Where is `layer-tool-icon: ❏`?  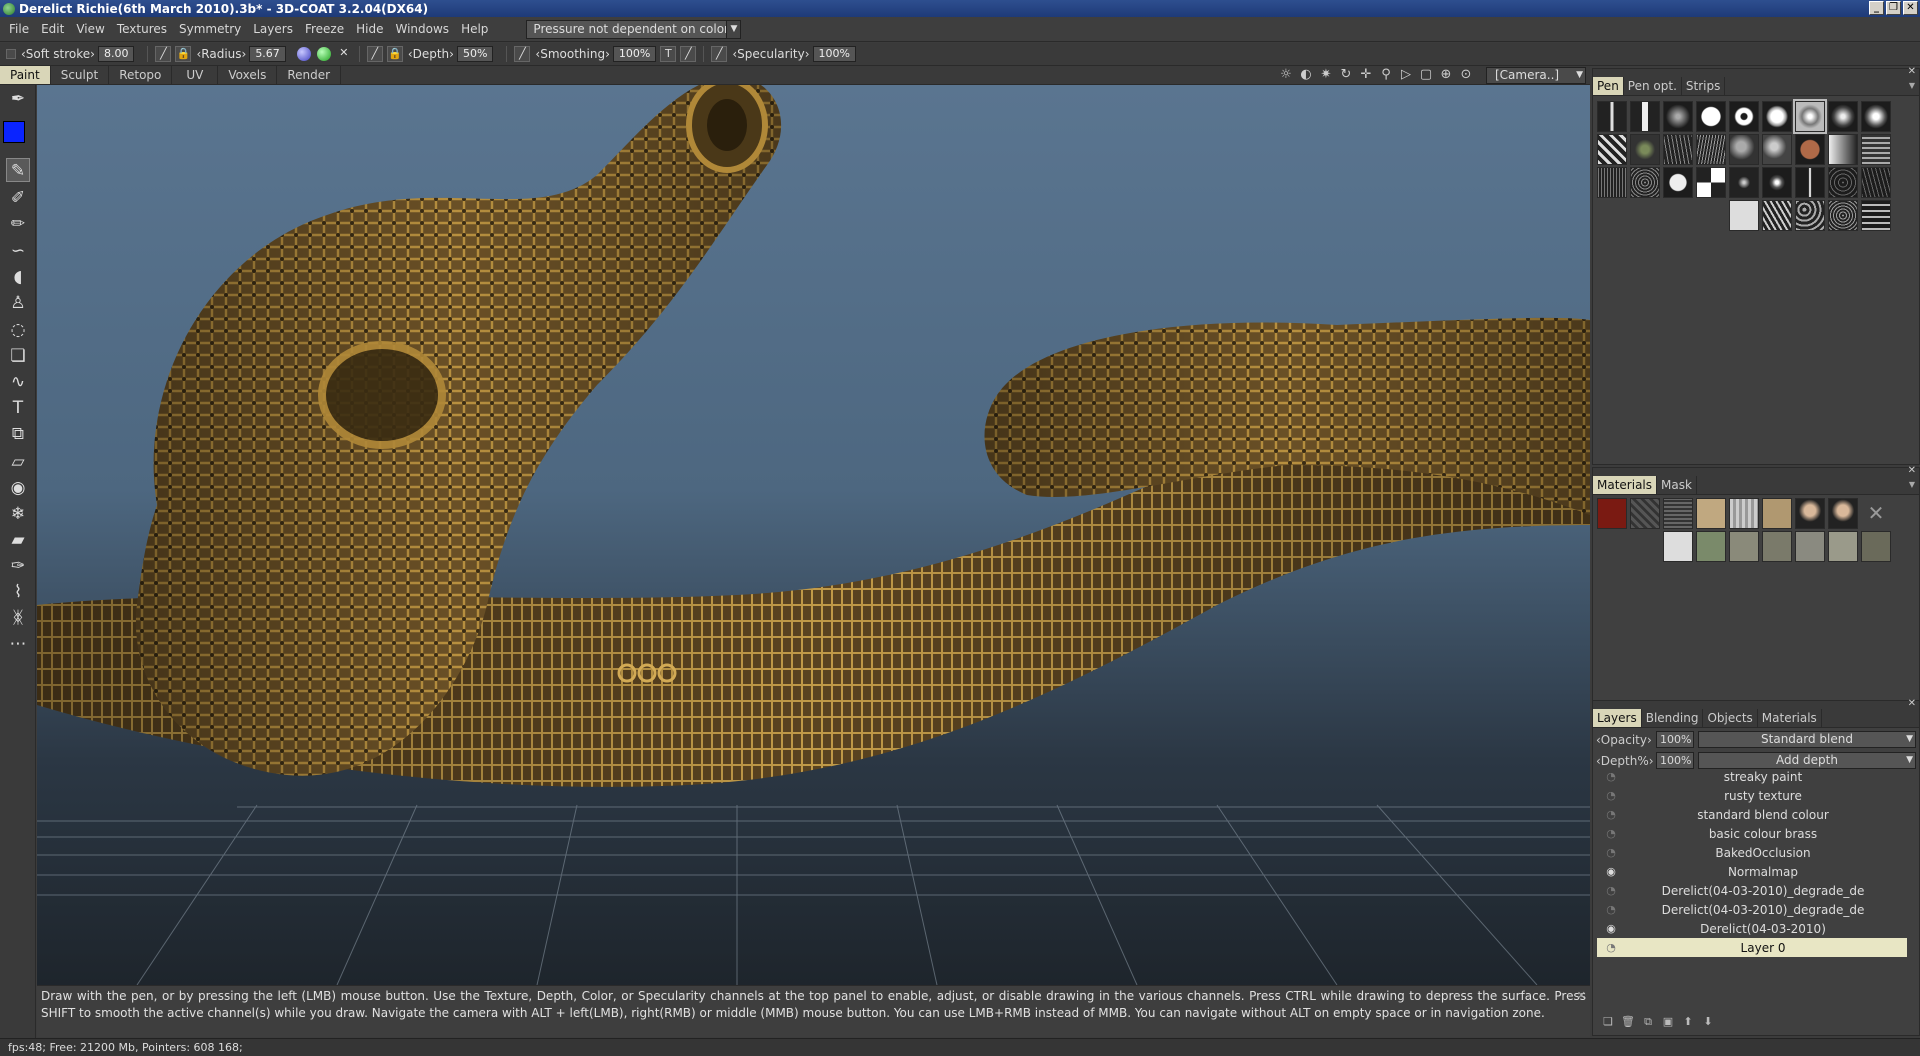 layer-tool-icon: ❏ is located at coordinates (18, 356).